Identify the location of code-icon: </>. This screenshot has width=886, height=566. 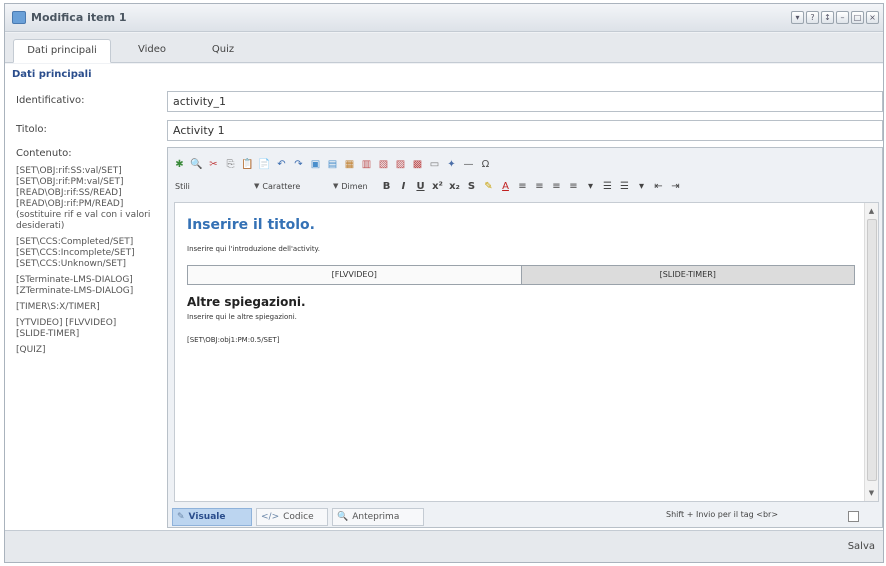
(270, 517).